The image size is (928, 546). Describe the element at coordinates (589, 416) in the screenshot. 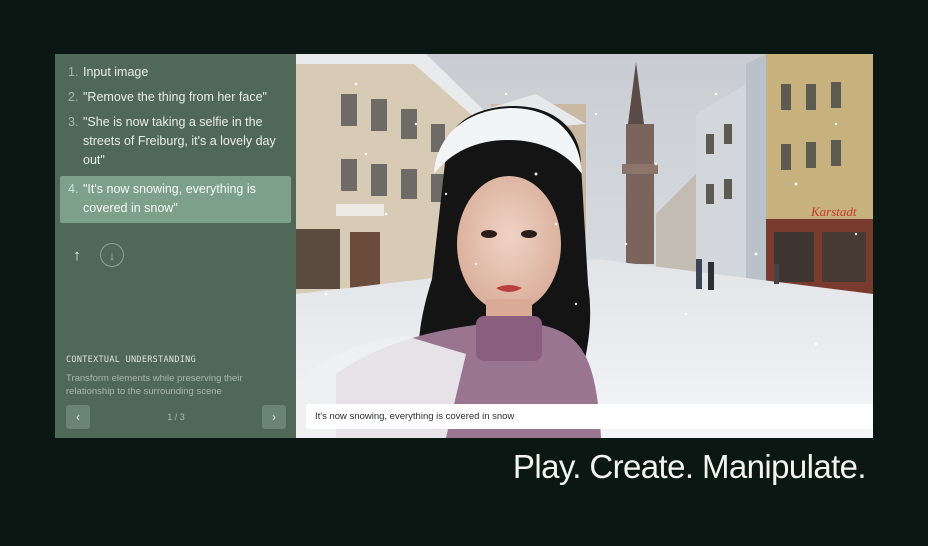

I see `prompt-input` at that location.